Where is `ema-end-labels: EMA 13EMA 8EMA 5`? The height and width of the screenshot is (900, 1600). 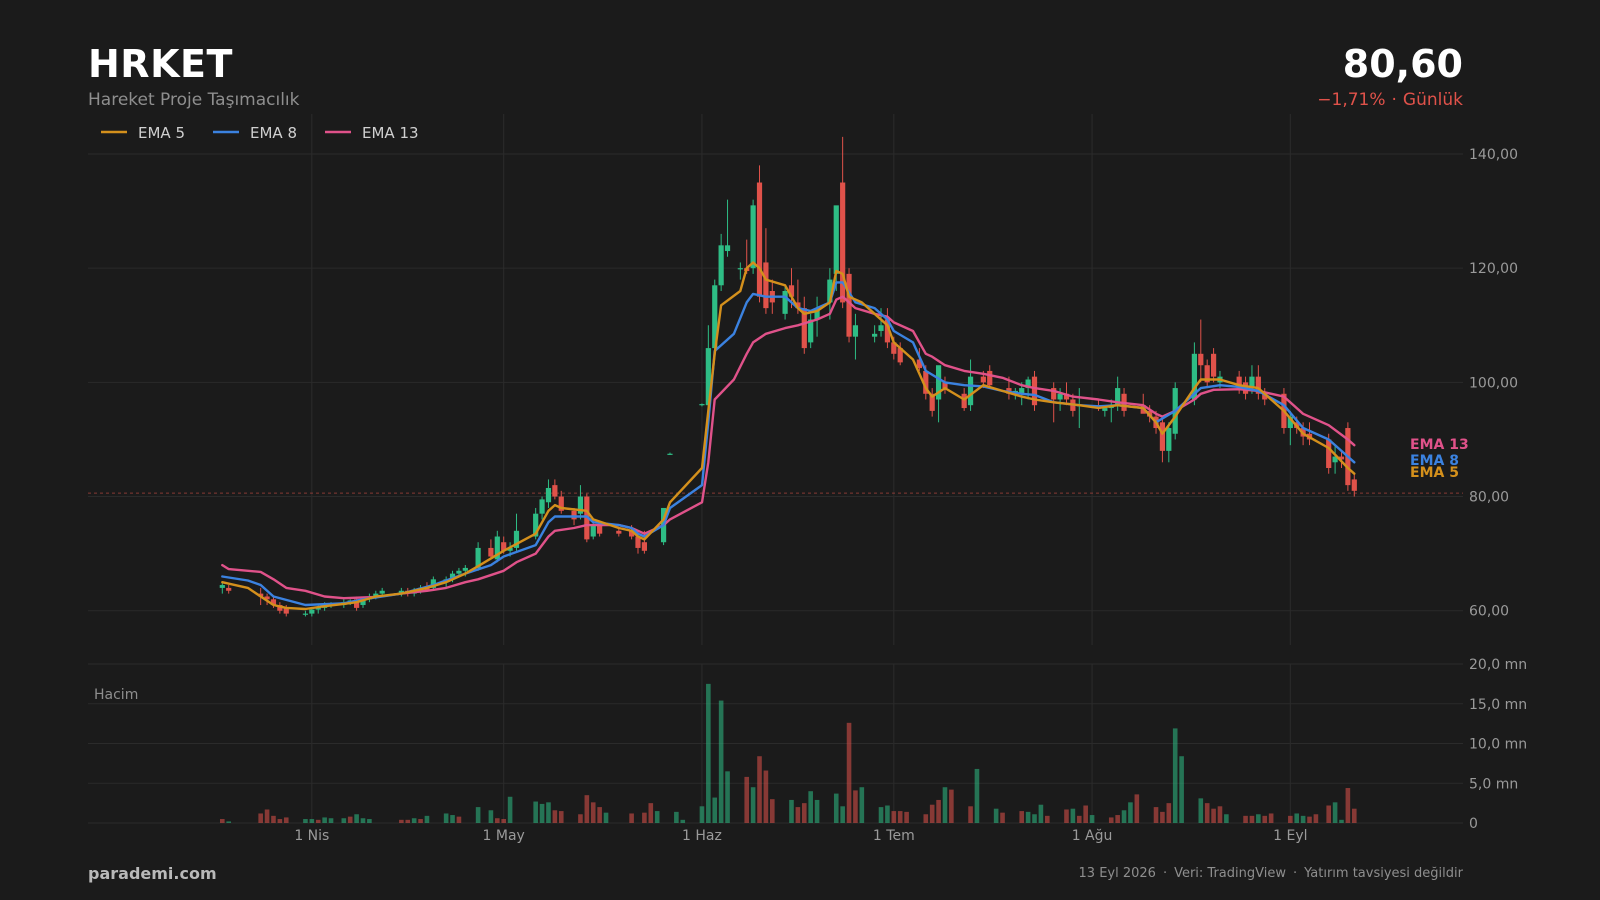 ema-end-labels: EMA 13EMA 8EMA 5 is located at coordinates (1439, 459).